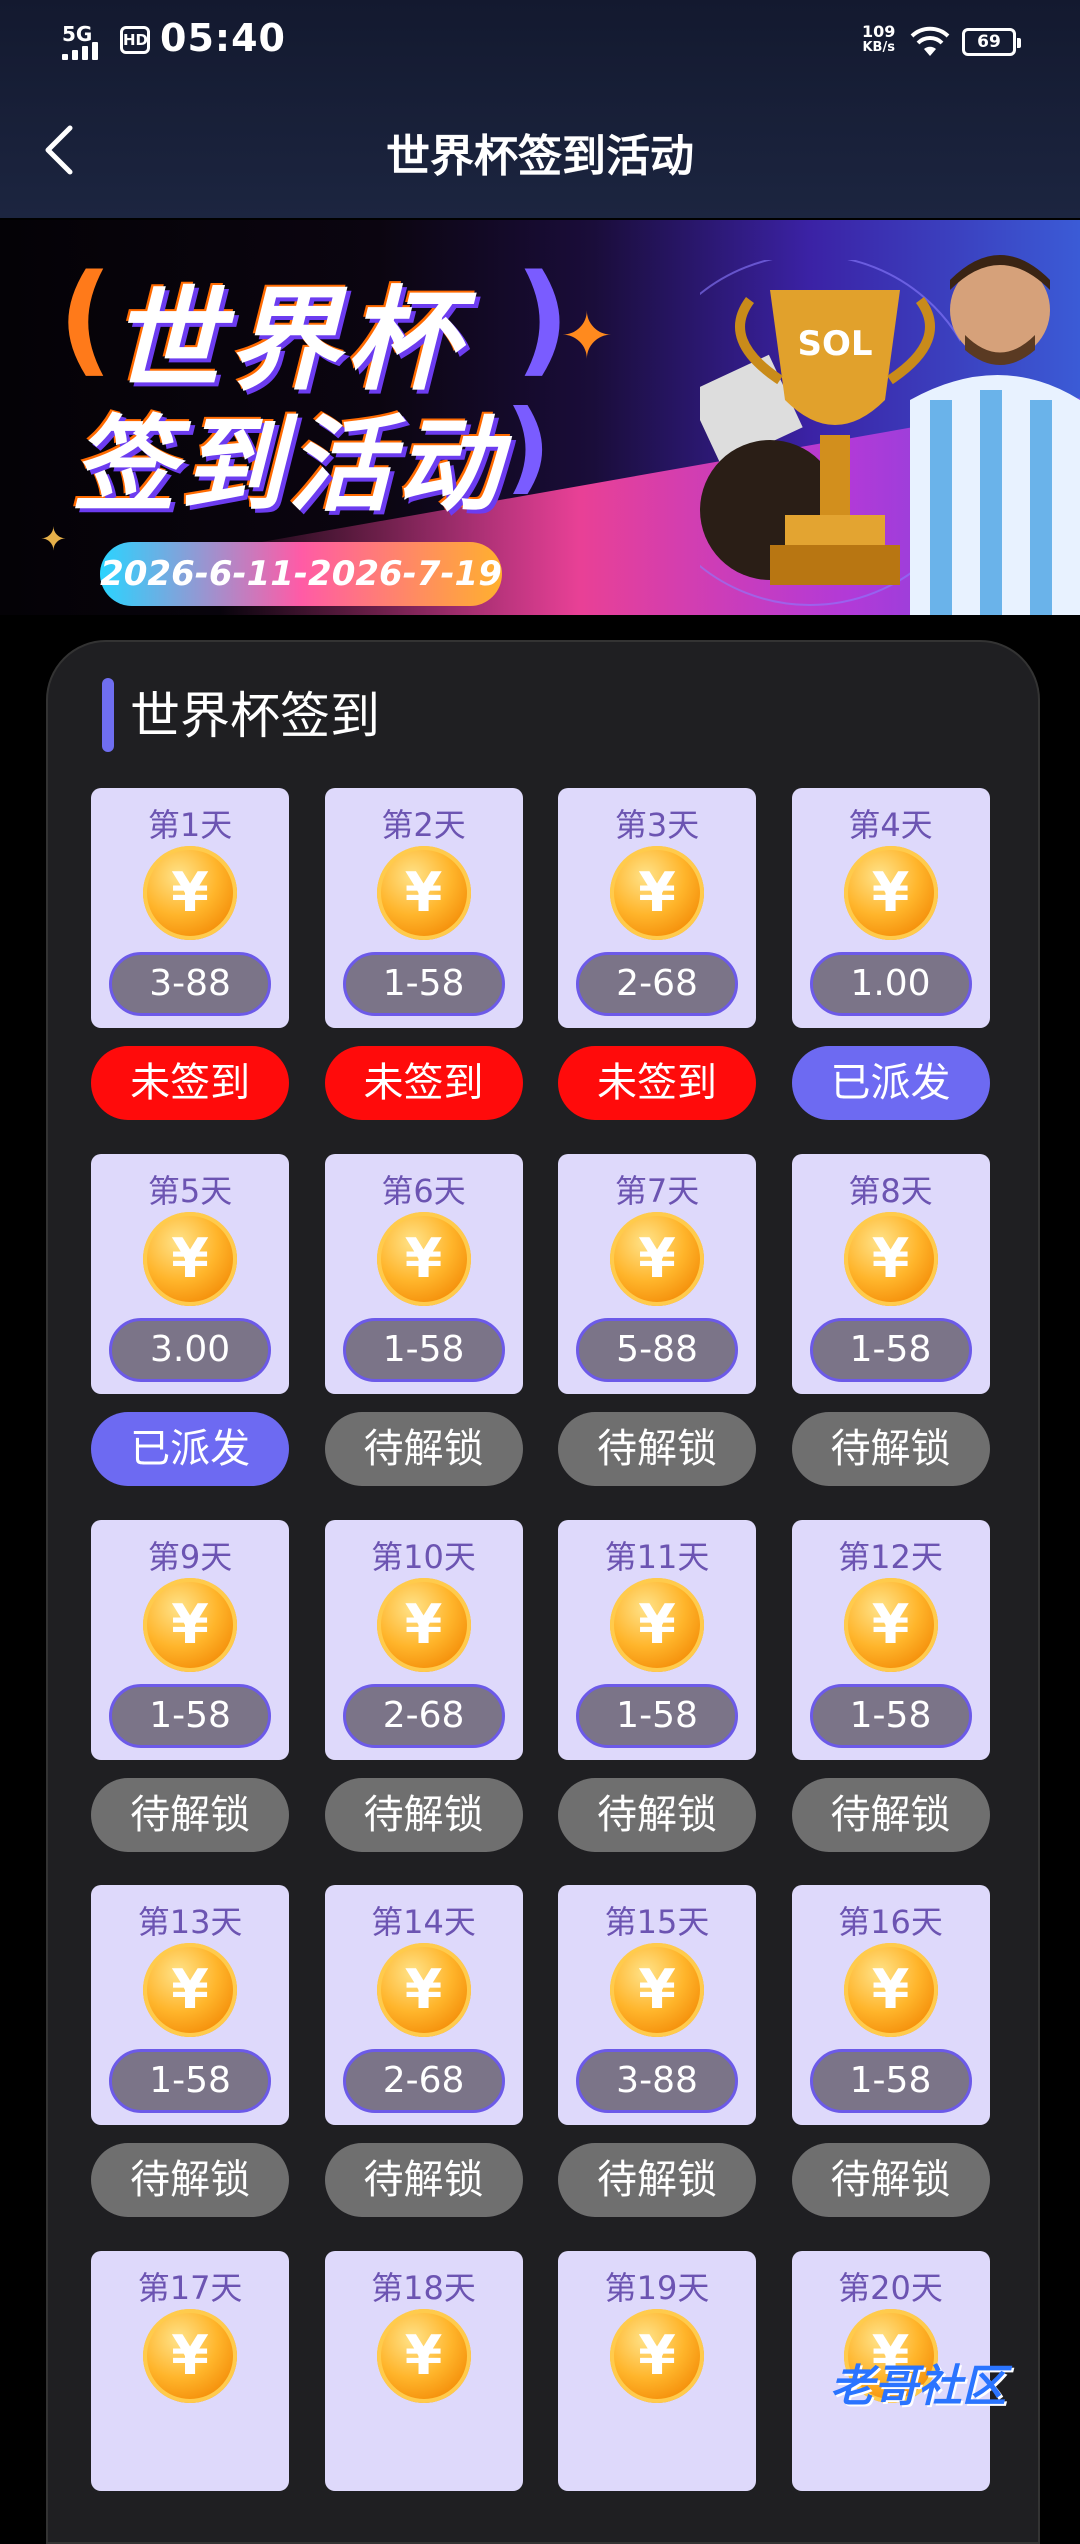 This screenshot has width=1080, height=2544. What do you see at coordinates (423, 1556) in the screenshot?
I see `day-label: 第10天` at bounding box center [423, 1556].